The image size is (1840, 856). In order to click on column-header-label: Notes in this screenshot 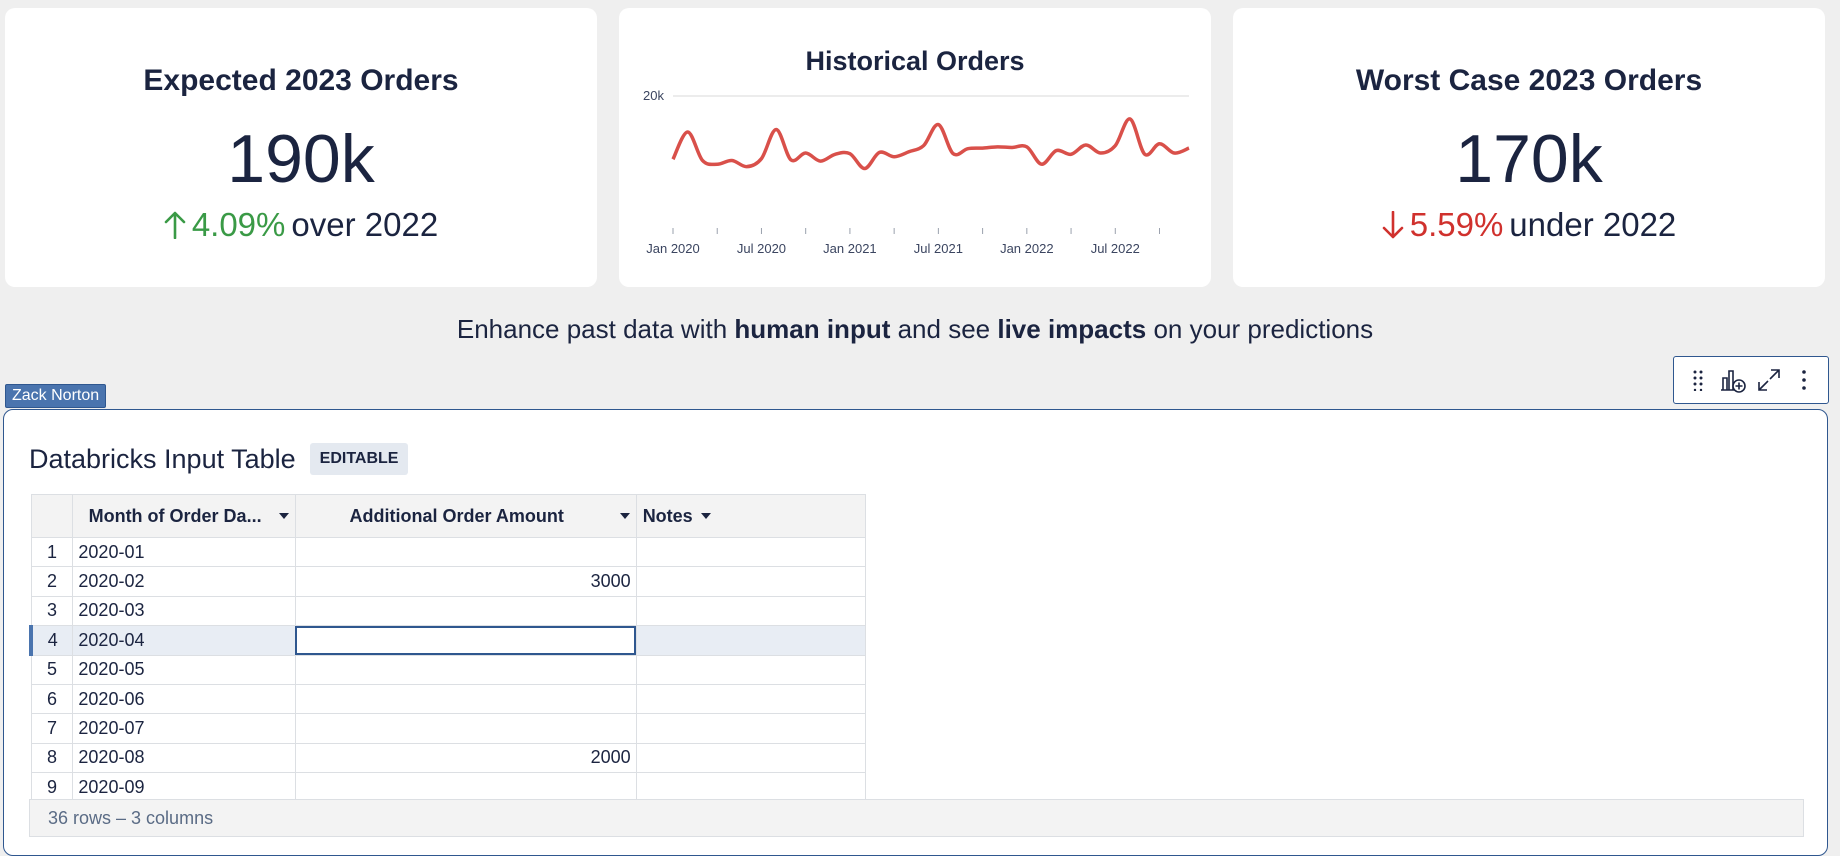, I will do `click(667, 515)`.